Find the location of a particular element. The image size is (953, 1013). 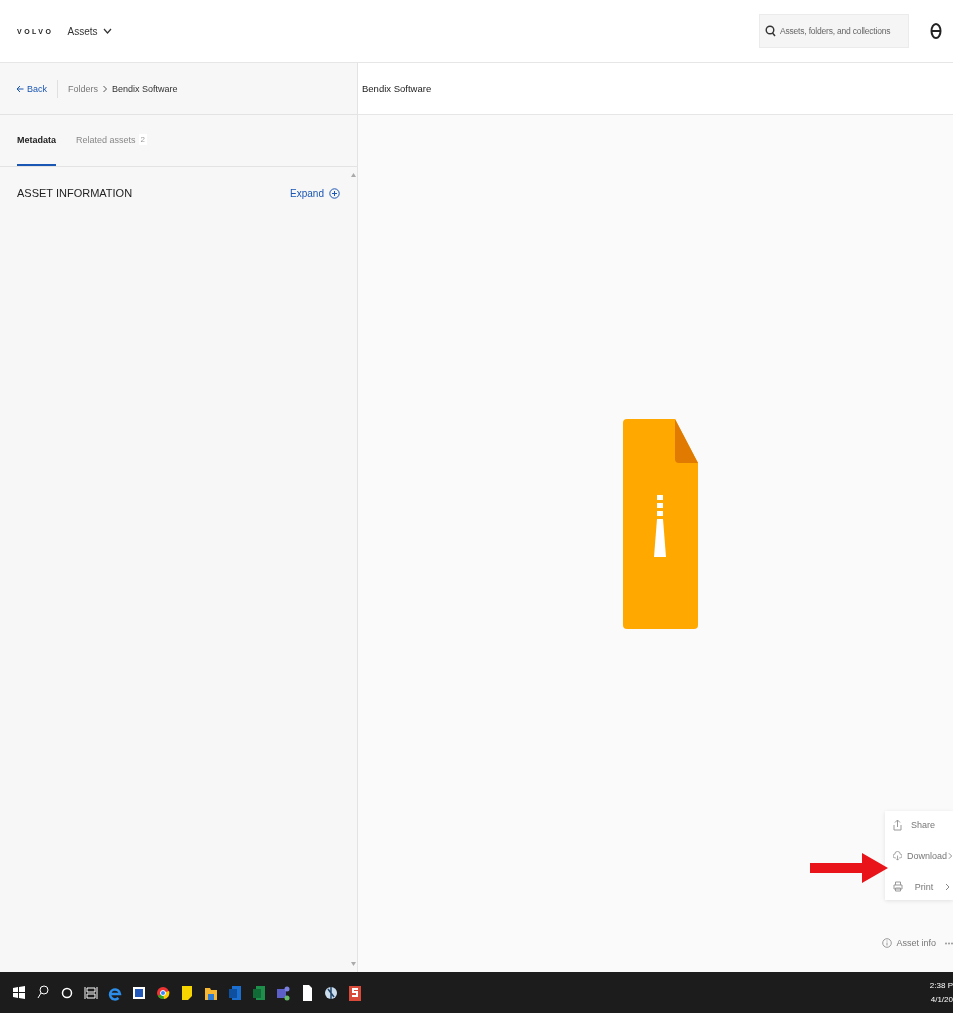

tab: Related assets 2 is located at coordinates (111, 140).